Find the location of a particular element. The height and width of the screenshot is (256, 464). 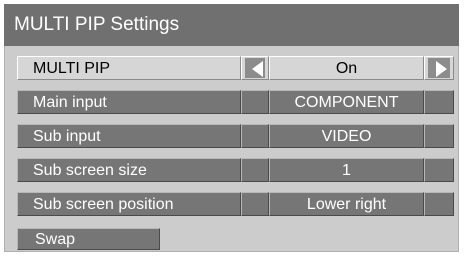

setting-row-sub-screen-size: Sub screen size 1 is located at coordinates (235, 170).